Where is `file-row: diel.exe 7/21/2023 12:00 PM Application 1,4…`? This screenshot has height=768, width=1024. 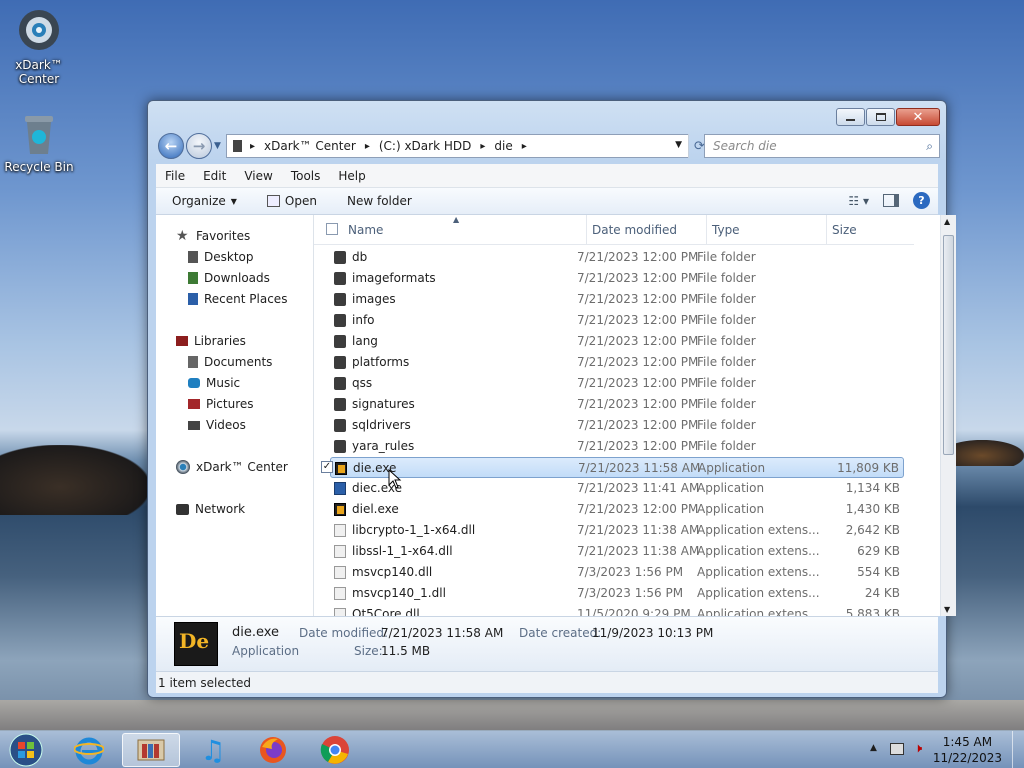 file-row: diel.exe 7/21/2023 12:00 PM Application 1,4… is located at coordinates (617, 509).